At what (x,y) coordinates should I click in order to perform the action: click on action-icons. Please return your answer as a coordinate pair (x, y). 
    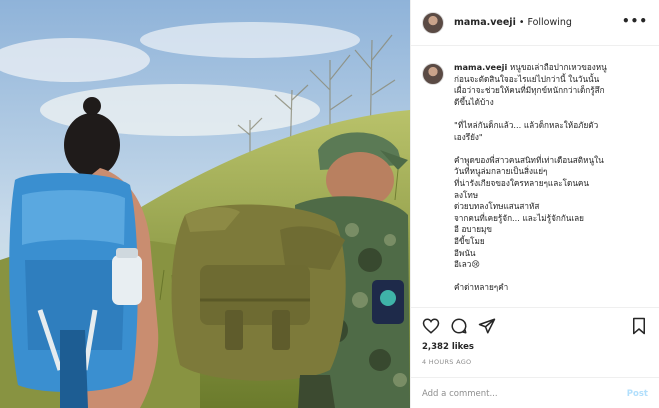
    Looking at the image, I should click on (459, 326).